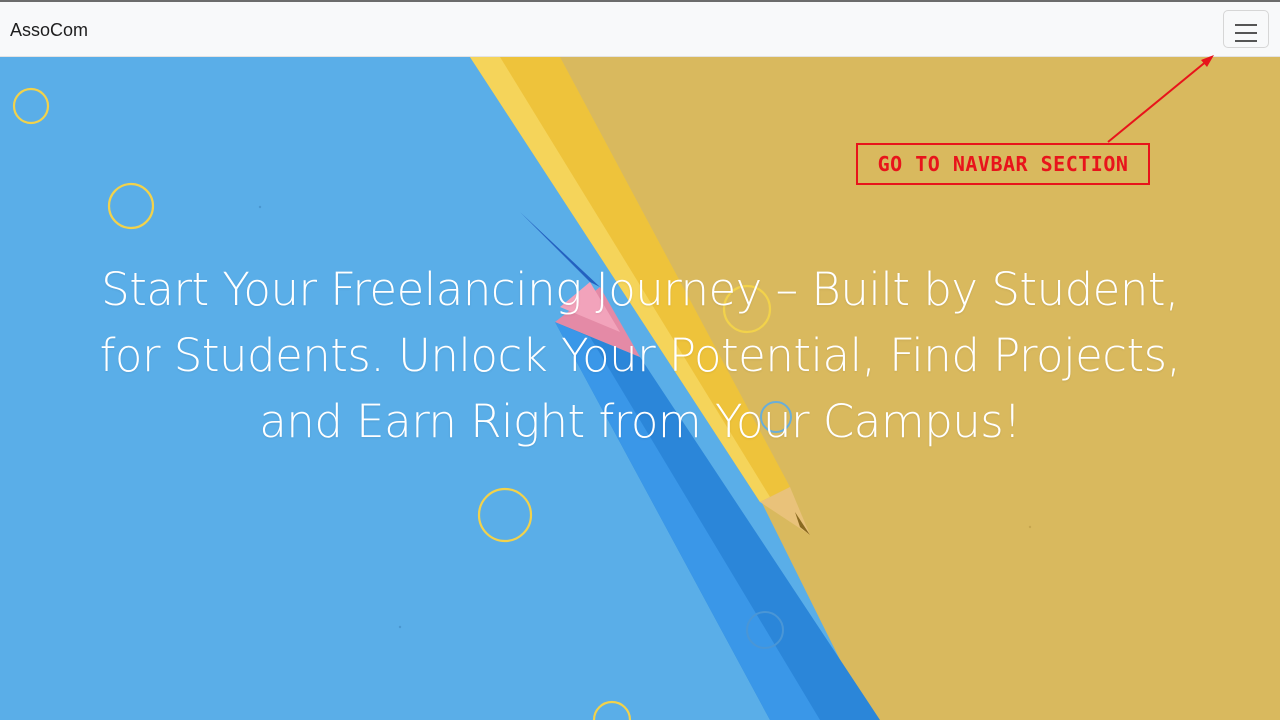  What do you see at coordinates (640, 28) in the screenshot?
I see `navbar: AssoCom` at bounding box center [640, 28].